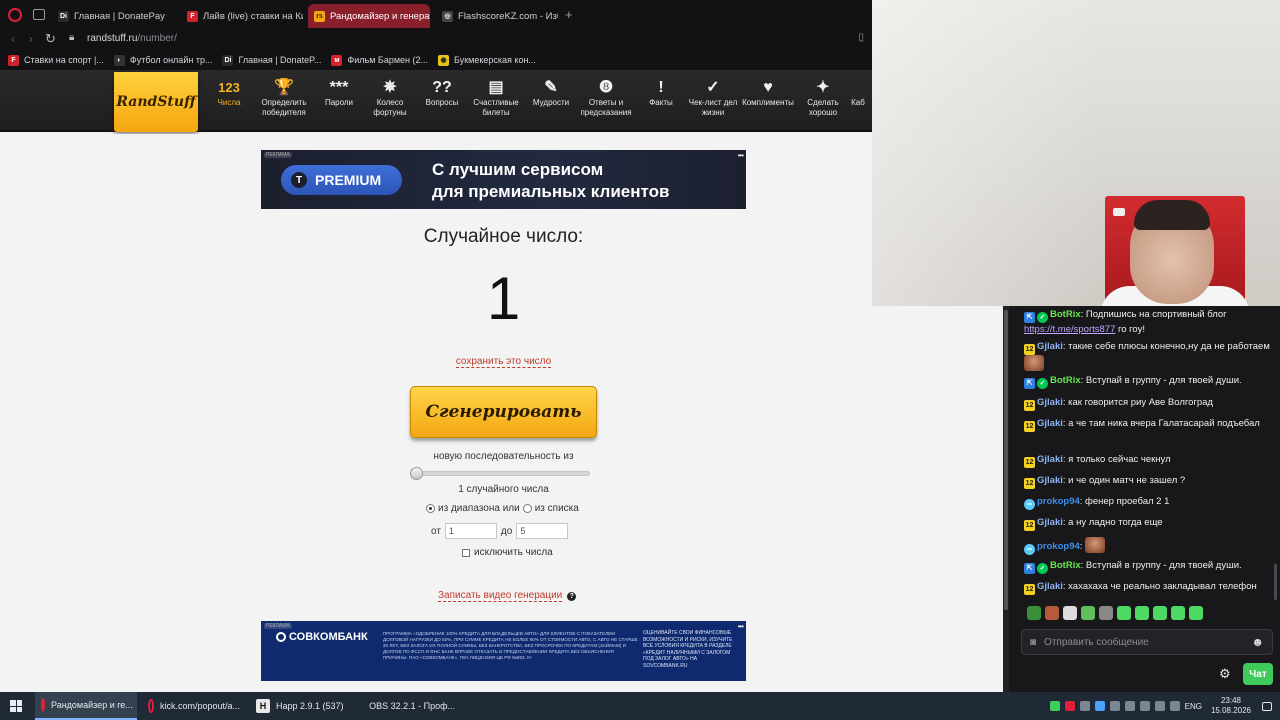  I want to click on nav-numbers: 123 Числа, so click(229, 93).